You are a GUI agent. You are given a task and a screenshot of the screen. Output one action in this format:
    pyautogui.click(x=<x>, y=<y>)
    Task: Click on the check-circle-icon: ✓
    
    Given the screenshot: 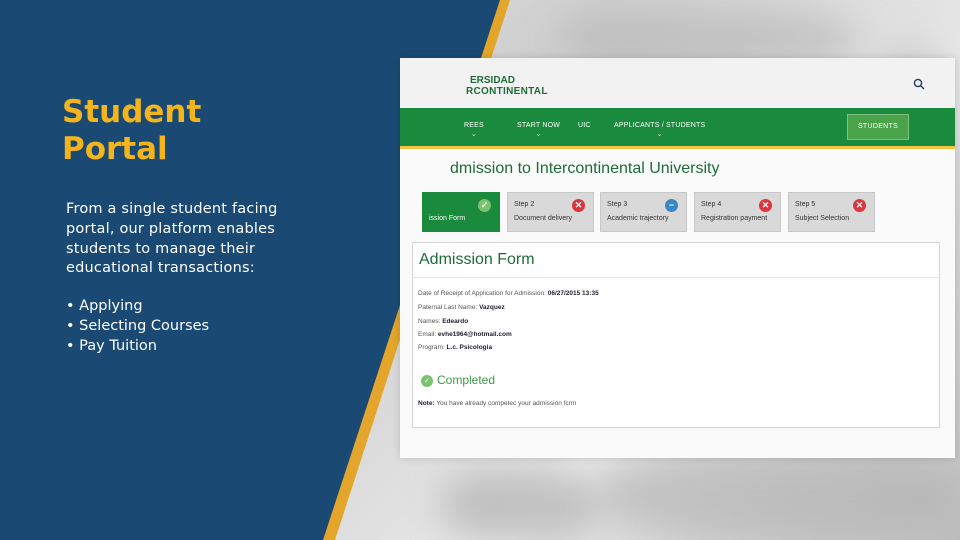 What is the action you would take?
    pyautogui.click(x=427, y=381)
    